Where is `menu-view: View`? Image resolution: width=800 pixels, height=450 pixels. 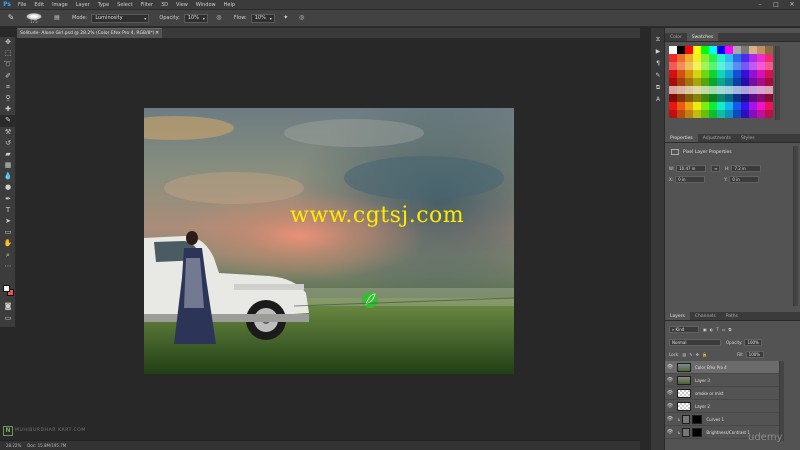
menu-view: View is located at coordinates (182, 5).